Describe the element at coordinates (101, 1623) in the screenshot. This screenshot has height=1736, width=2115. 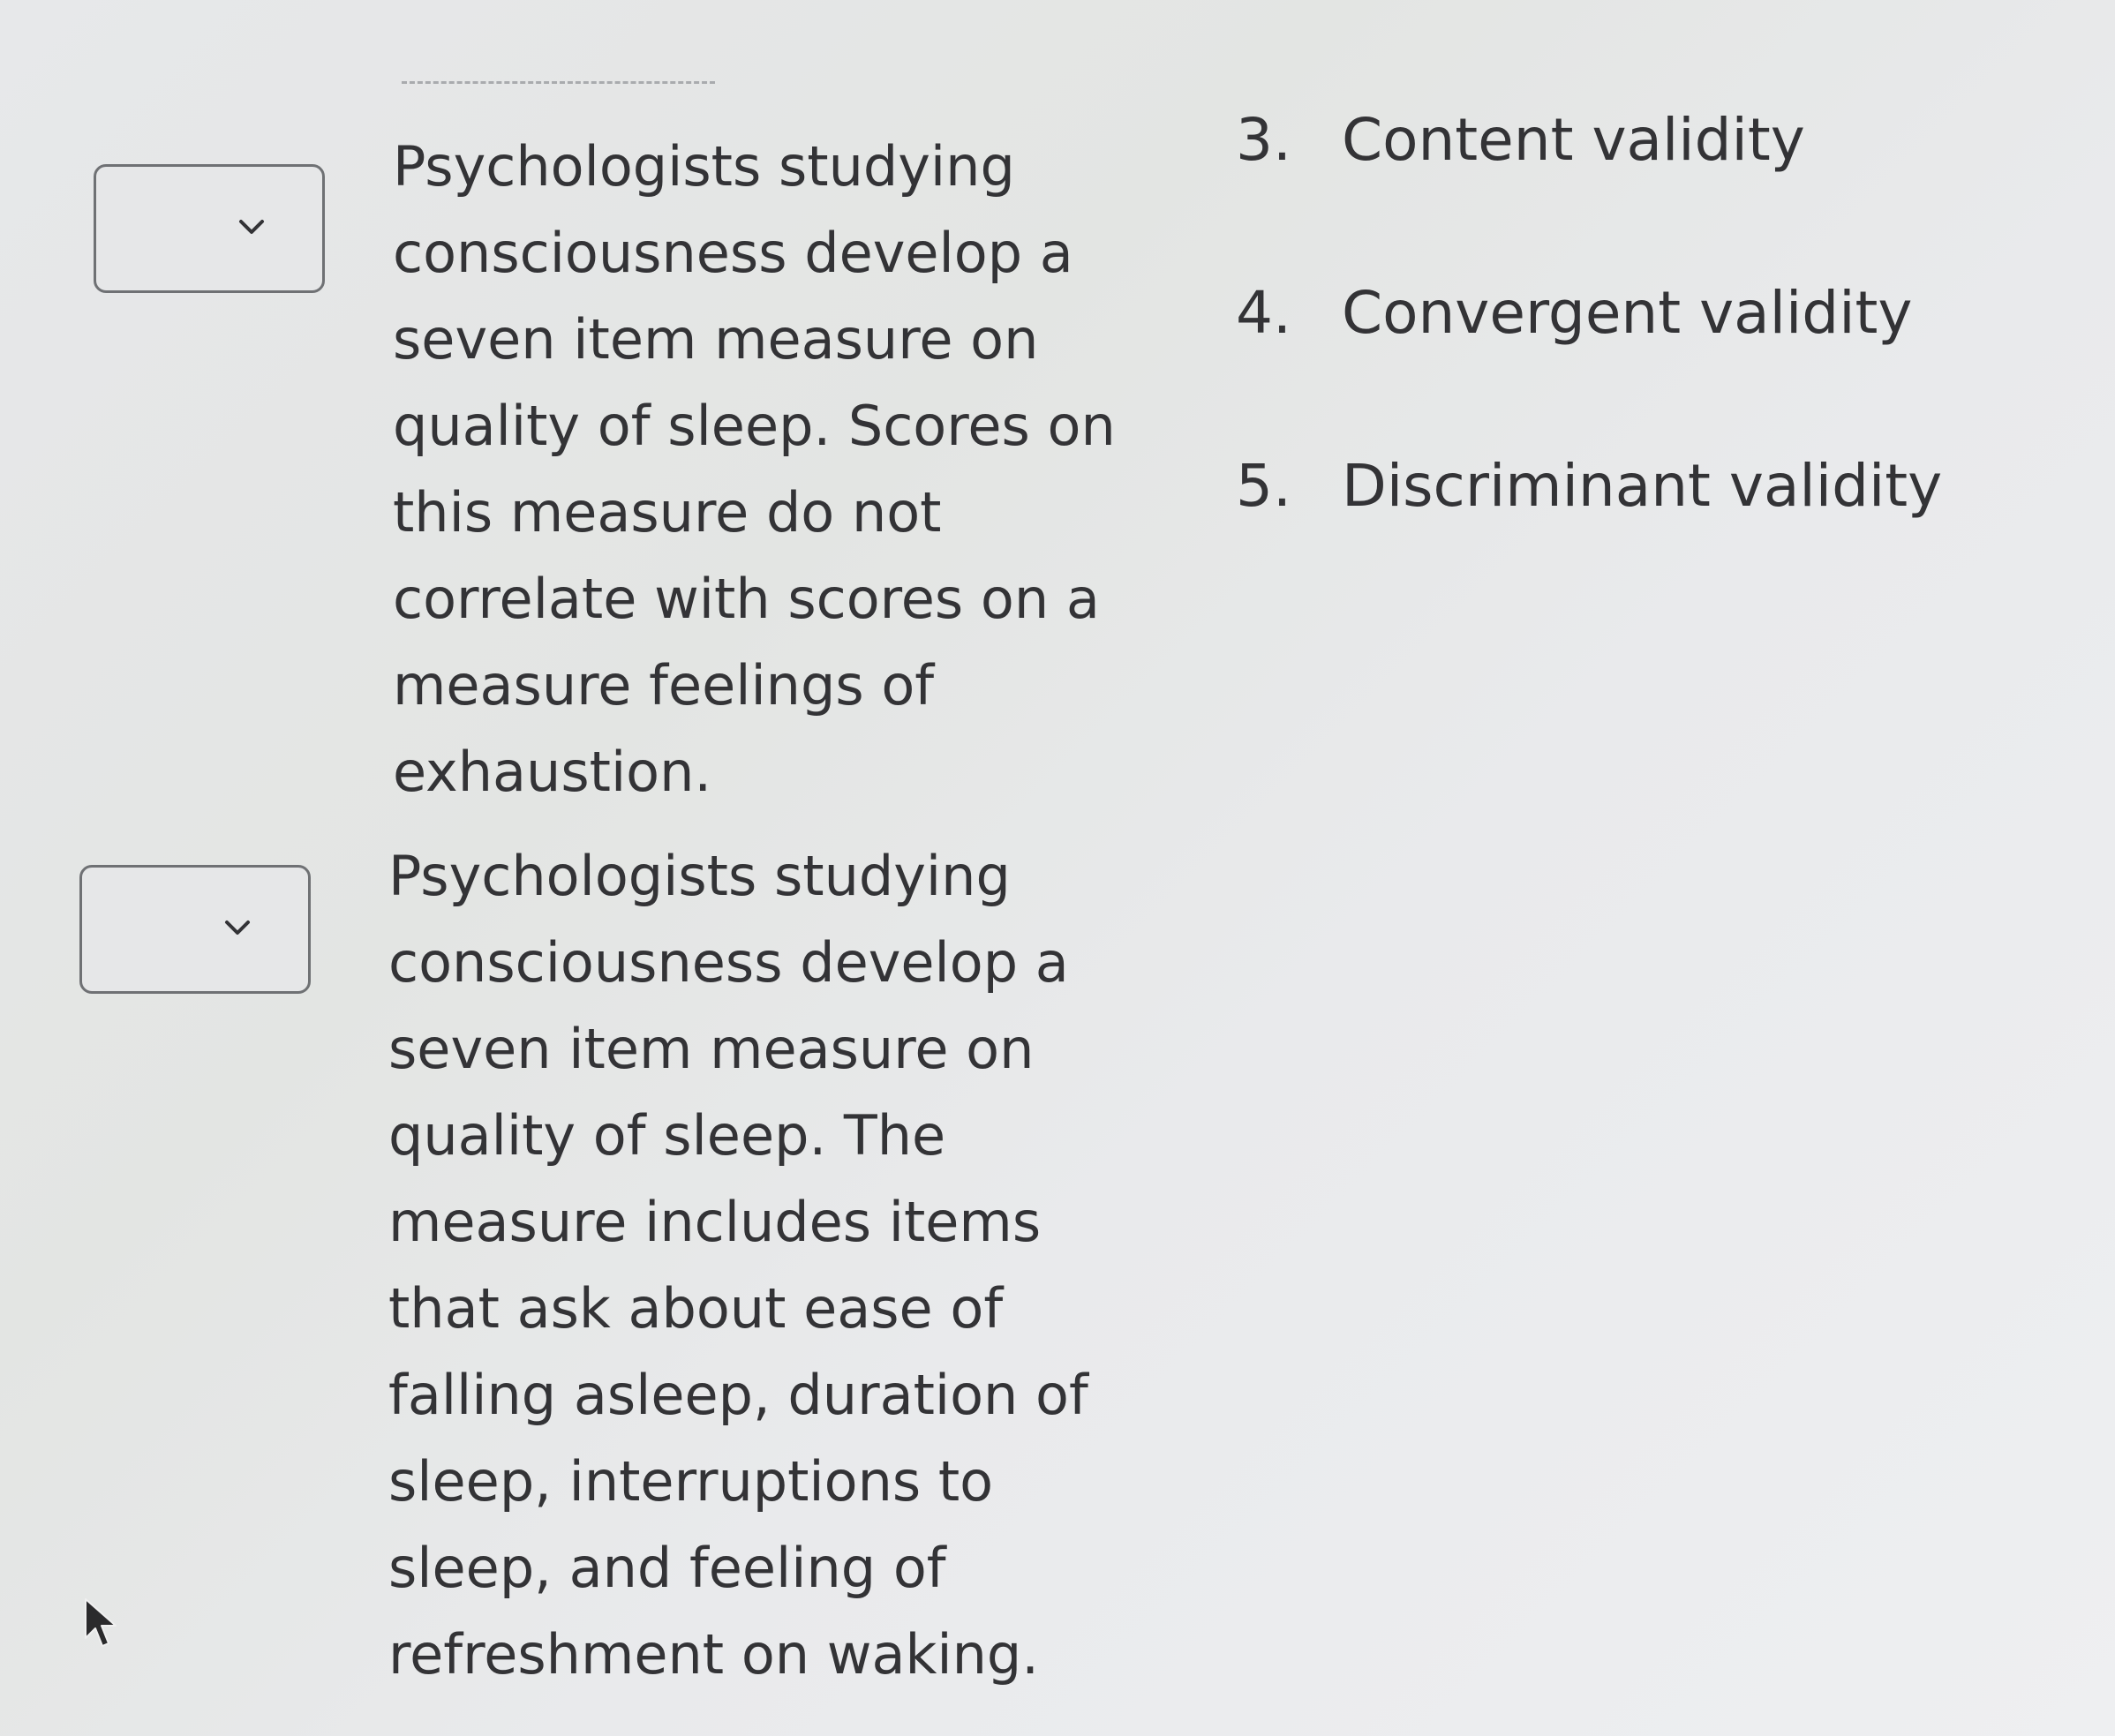
I see `mouse-pointer-icon` at that location.